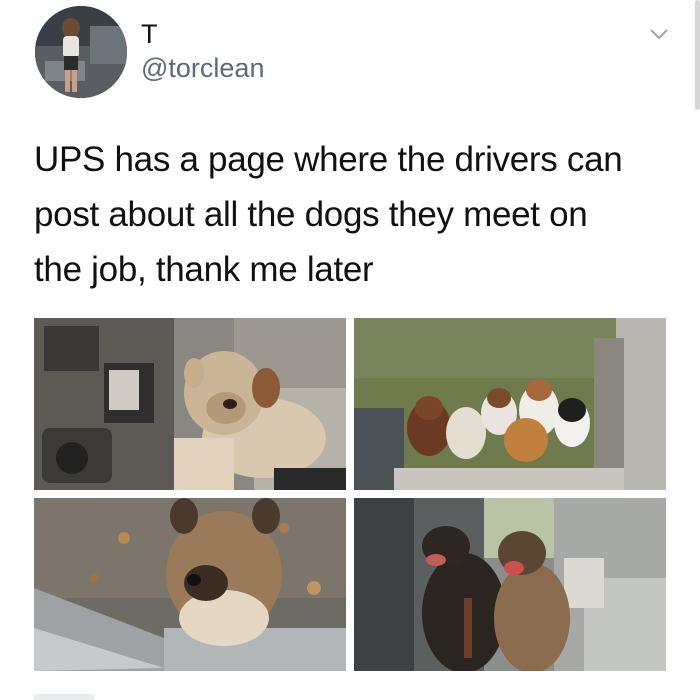 Image resolution: width=700 pixels, height=700 pixels. Describe the element at coordinates (204, 269) in the screenshot. I see `tweet-text-line: the job, thank me later` at that location.